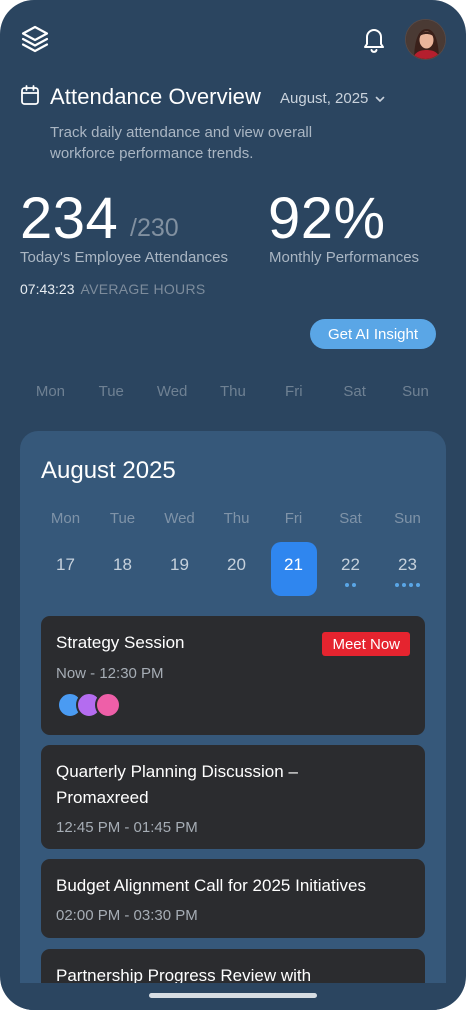 The height and width of the screenshot is (1010, 466). I want to click on event-card: Strategy Session Now - 12:30 PM Meet Now, so click(233, 675).